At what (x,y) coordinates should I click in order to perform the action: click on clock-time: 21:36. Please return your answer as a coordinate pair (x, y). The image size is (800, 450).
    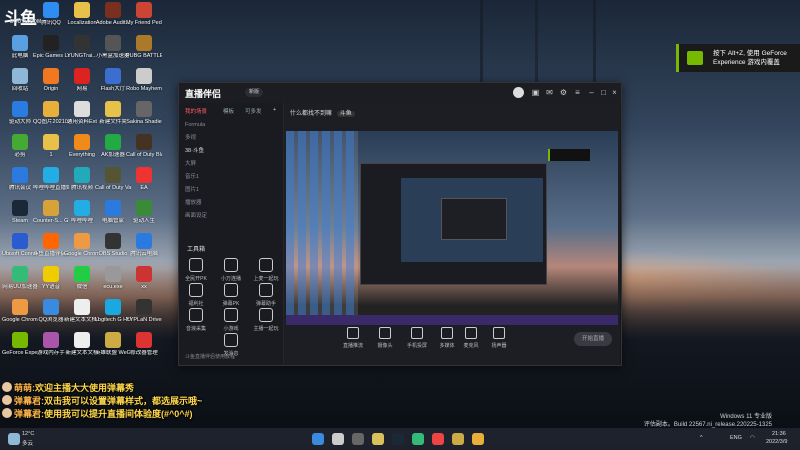
    Looking at the image, I should click on (779, 434).